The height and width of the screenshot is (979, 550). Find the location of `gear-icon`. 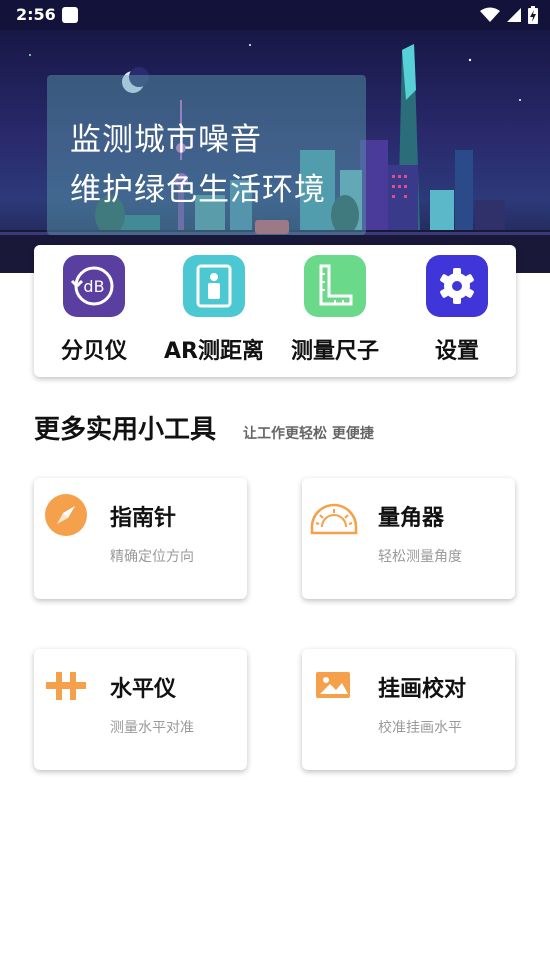

gear-icon is located at coordinates (457, 286).